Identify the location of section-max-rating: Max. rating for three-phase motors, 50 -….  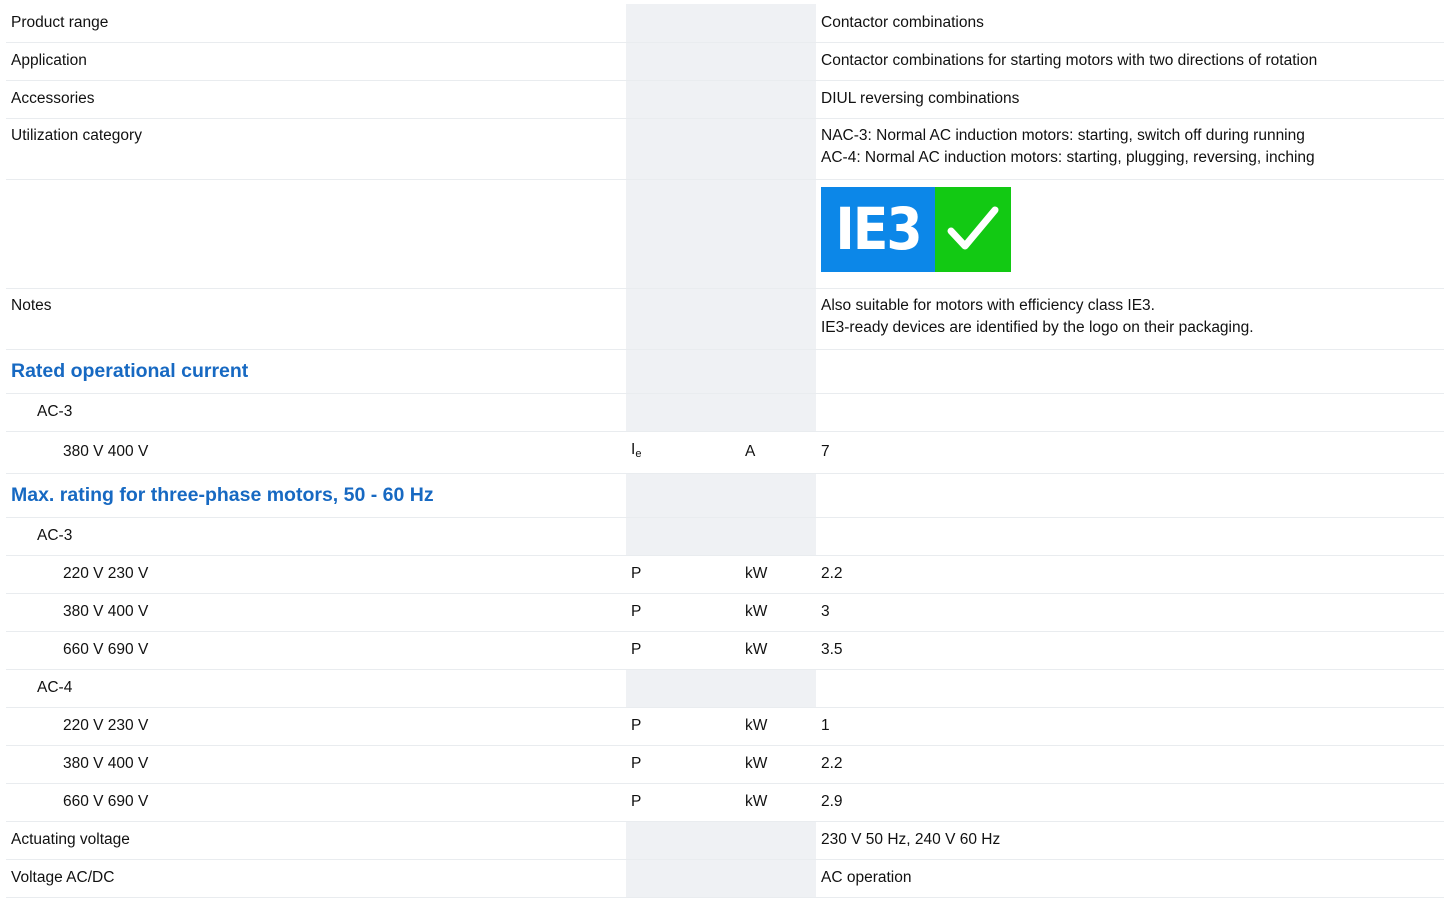
(725, 495).